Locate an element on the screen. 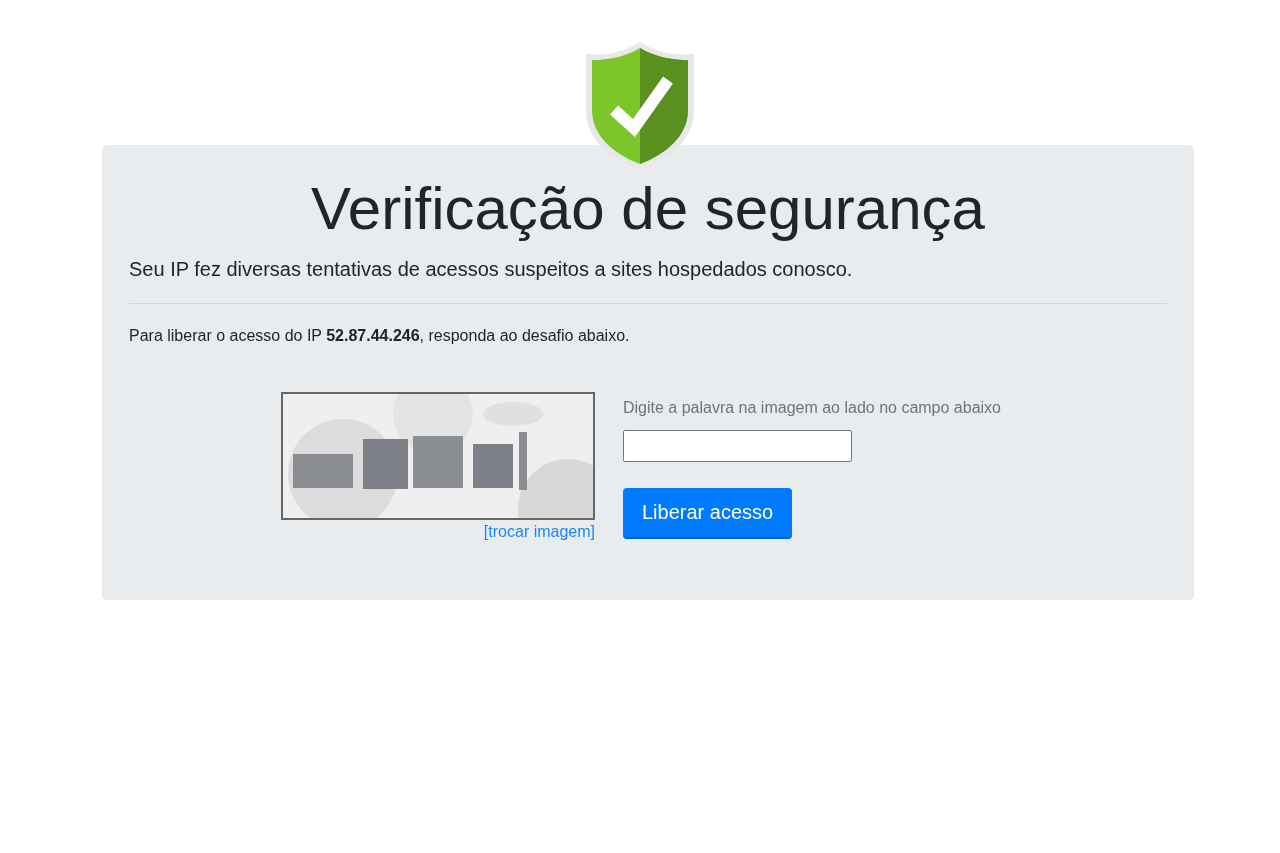 Image resolution: width=1280 pixels, height=853 pixels. instruction-text: Para liberar o acesso do IP 52.87.44.246, responda ao desafio abaixo. is located at coordinates (380, 336).